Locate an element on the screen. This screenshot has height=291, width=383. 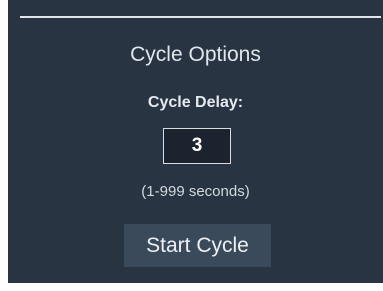
delay-range-hint: (1-999 seconds) is located at coordinates (195, 191).